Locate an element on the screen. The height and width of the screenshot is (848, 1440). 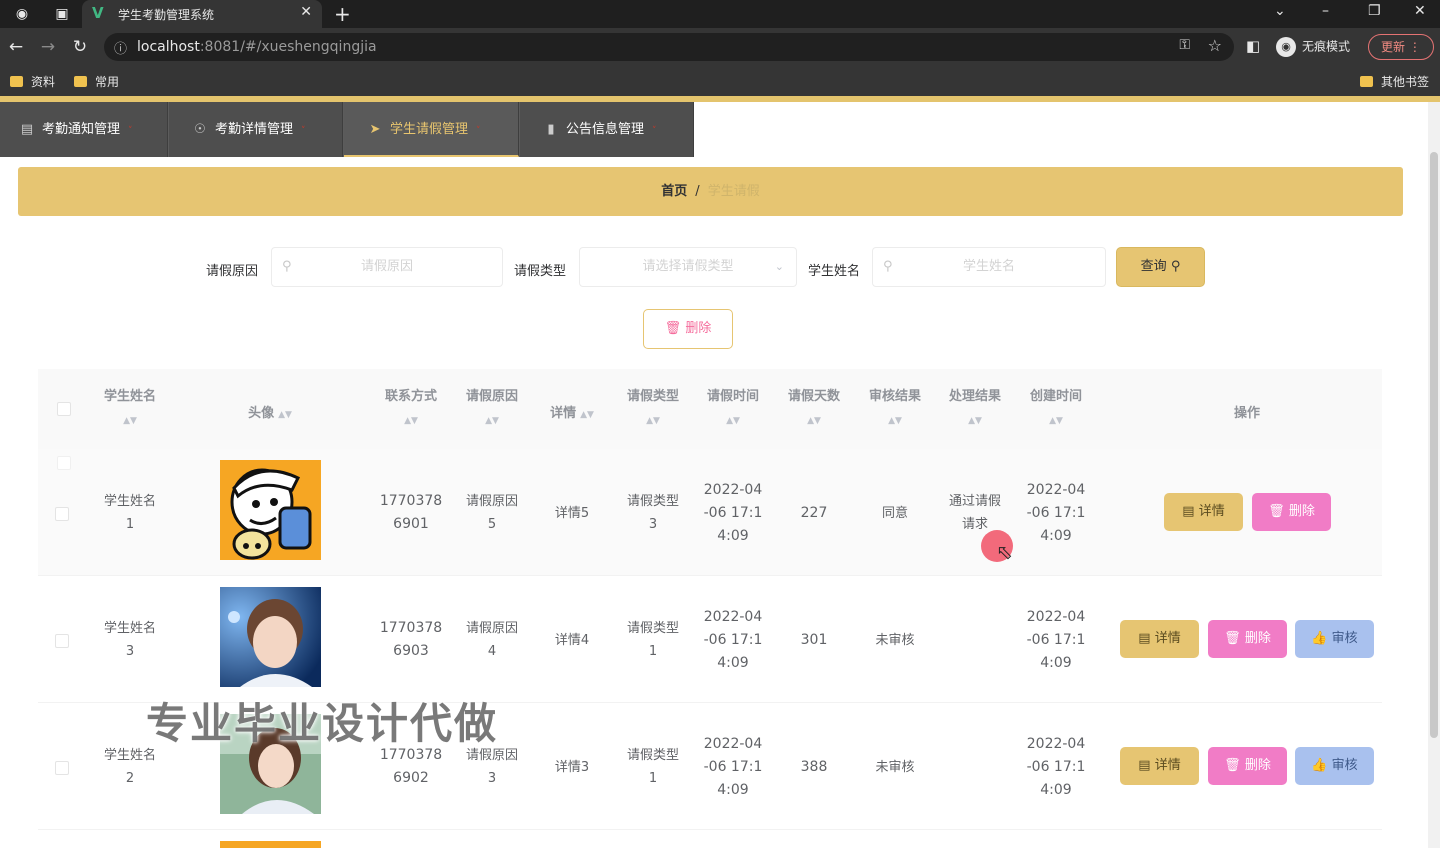
cell-name: 学生姓名 3 is located at coordinates (130, 640).